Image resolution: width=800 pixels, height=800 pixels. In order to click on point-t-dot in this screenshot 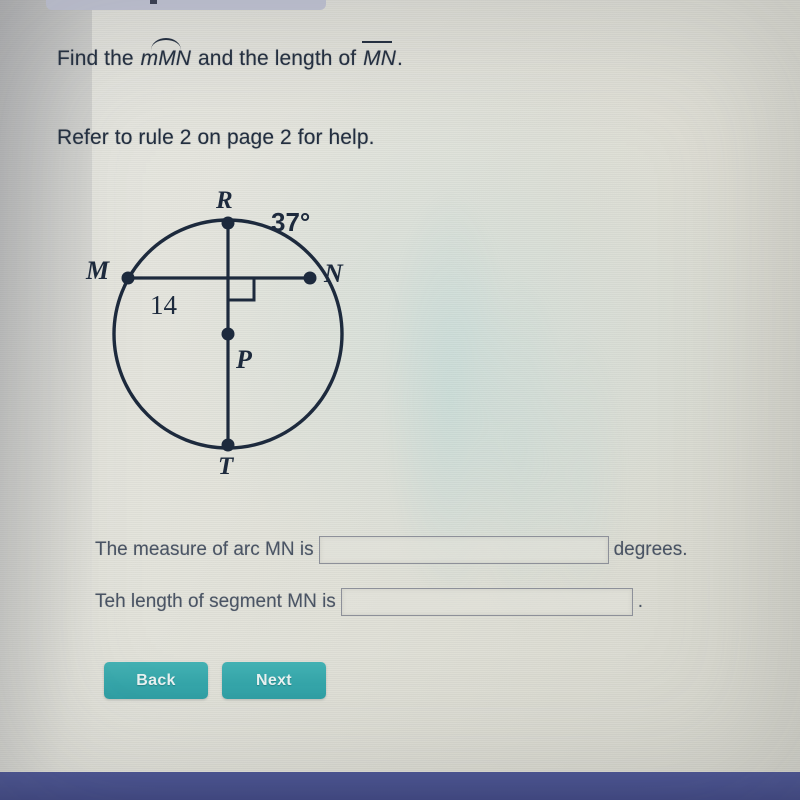, I will do `click(228, 445)`.